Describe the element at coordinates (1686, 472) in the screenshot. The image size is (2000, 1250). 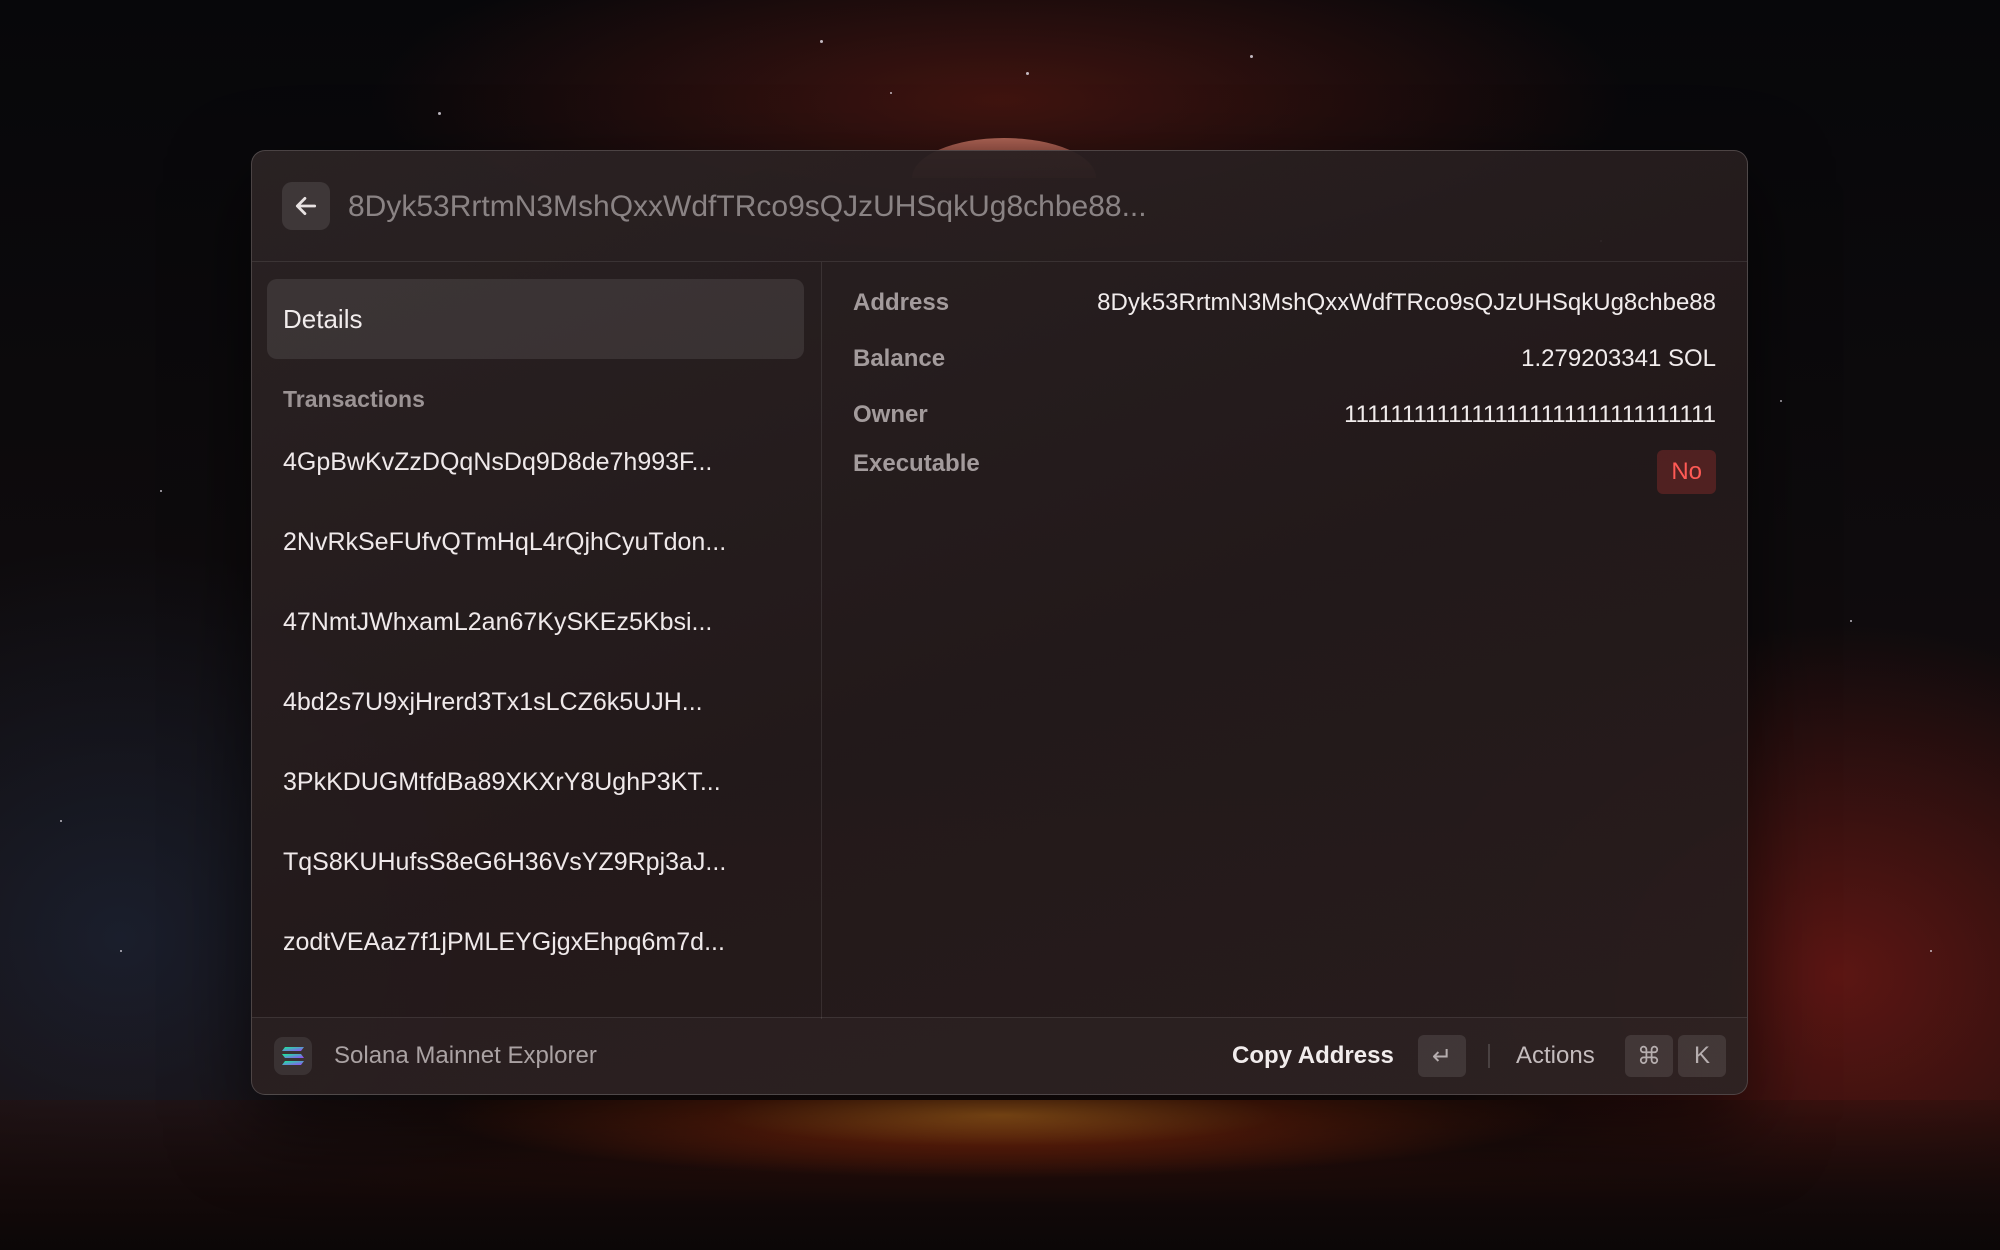
I see `executable-badge: No` at that location.